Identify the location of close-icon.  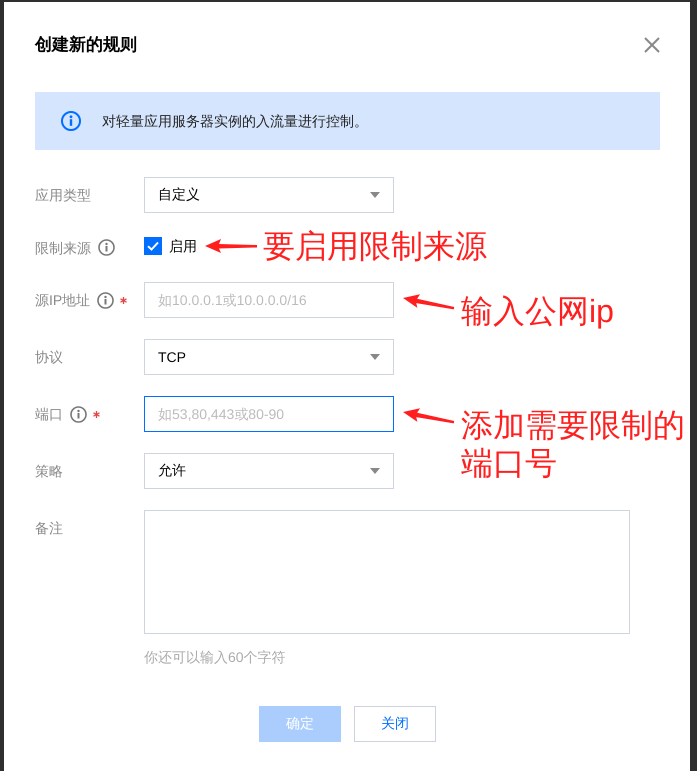
(652, 45).